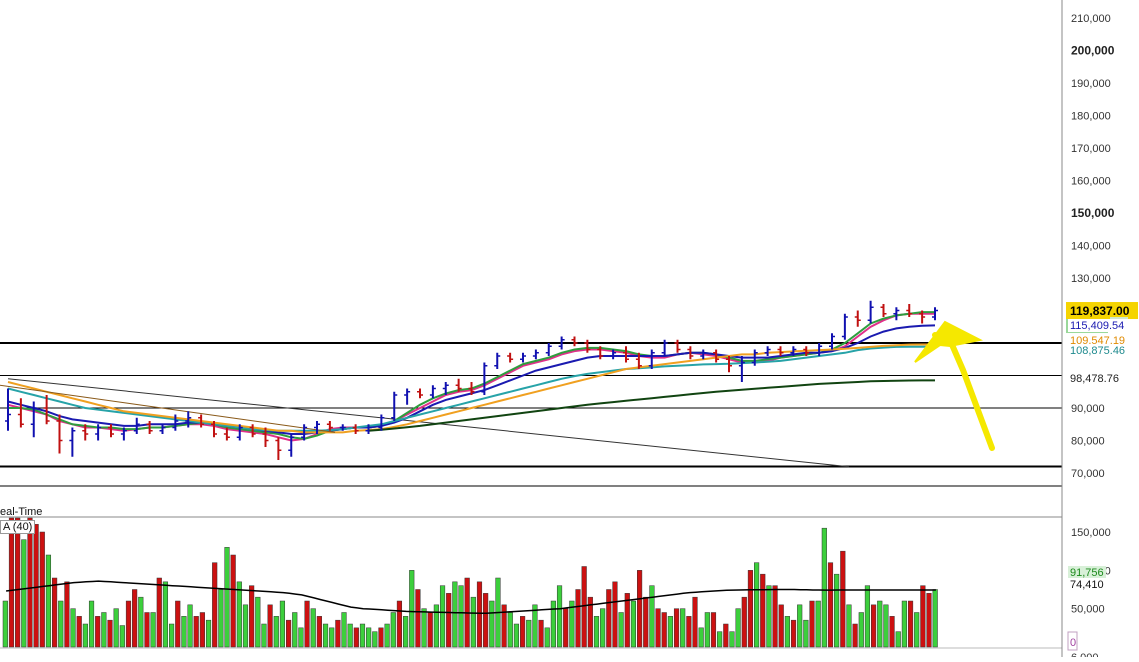 The height and width of the screenshot is (662, 1139). Describe the element at coordinates (168, 408) in the screenshot. I see `moving-average-line` at that location.